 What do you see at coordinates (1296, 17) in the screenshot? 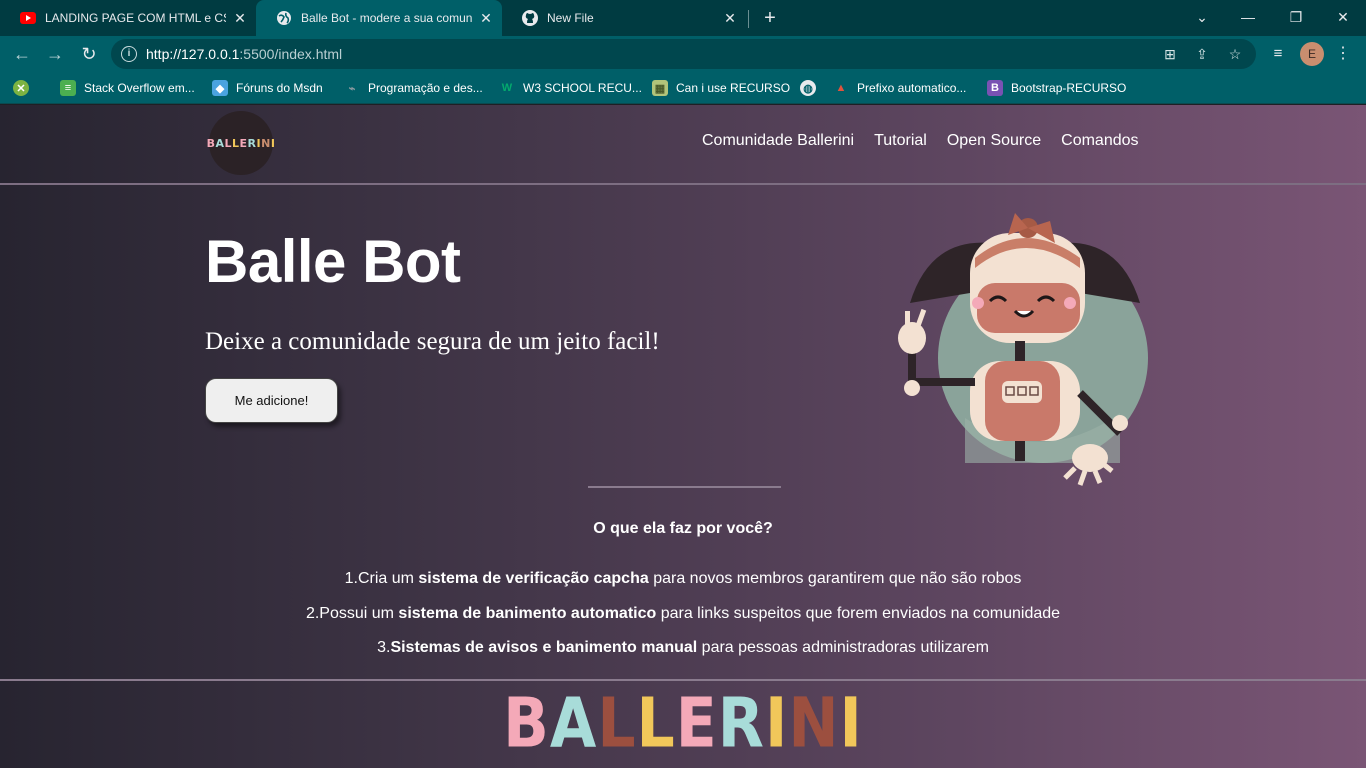
I see `restore-button: ❐` at bounding box center [1296, 17].